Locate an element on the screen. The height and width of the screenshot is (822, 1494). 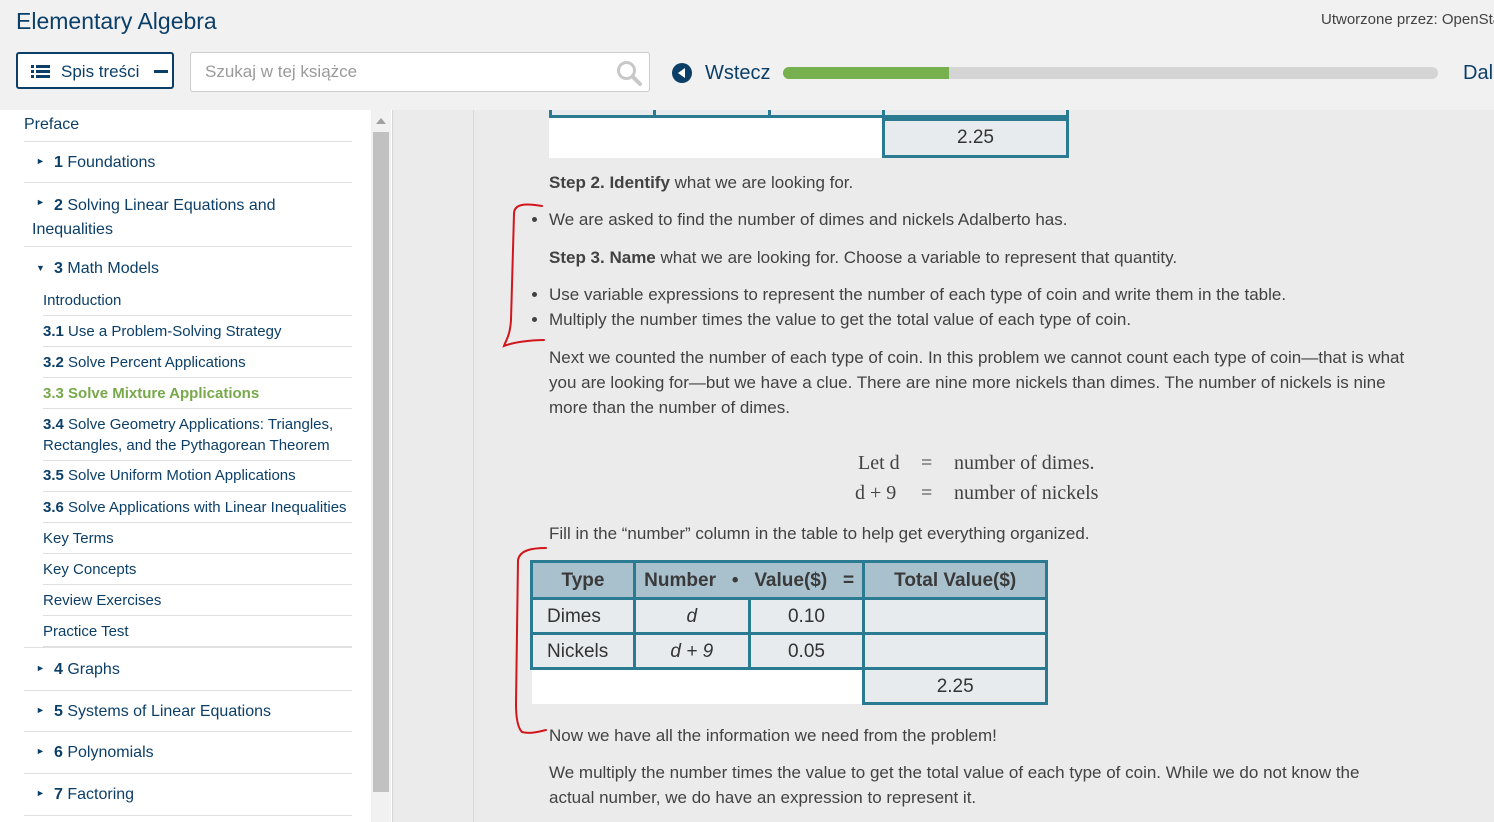
chapter-number: 1 is located at coordinates (58, 162).